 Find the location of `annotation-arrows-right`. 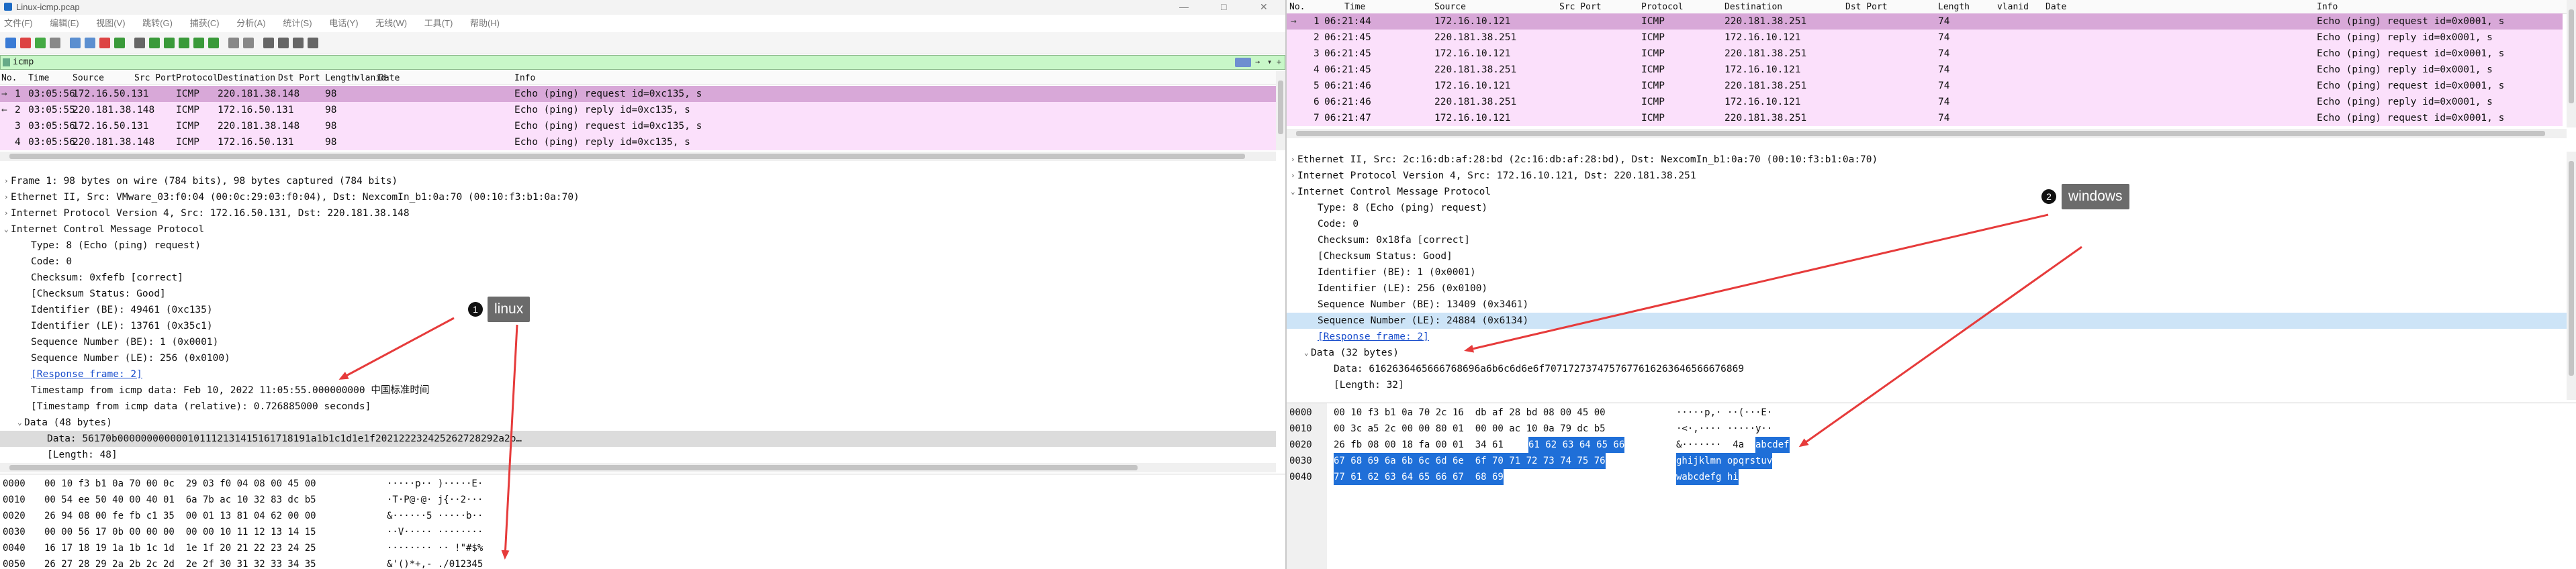

annotation-arrows-right is located at coordinates (1773, 330).